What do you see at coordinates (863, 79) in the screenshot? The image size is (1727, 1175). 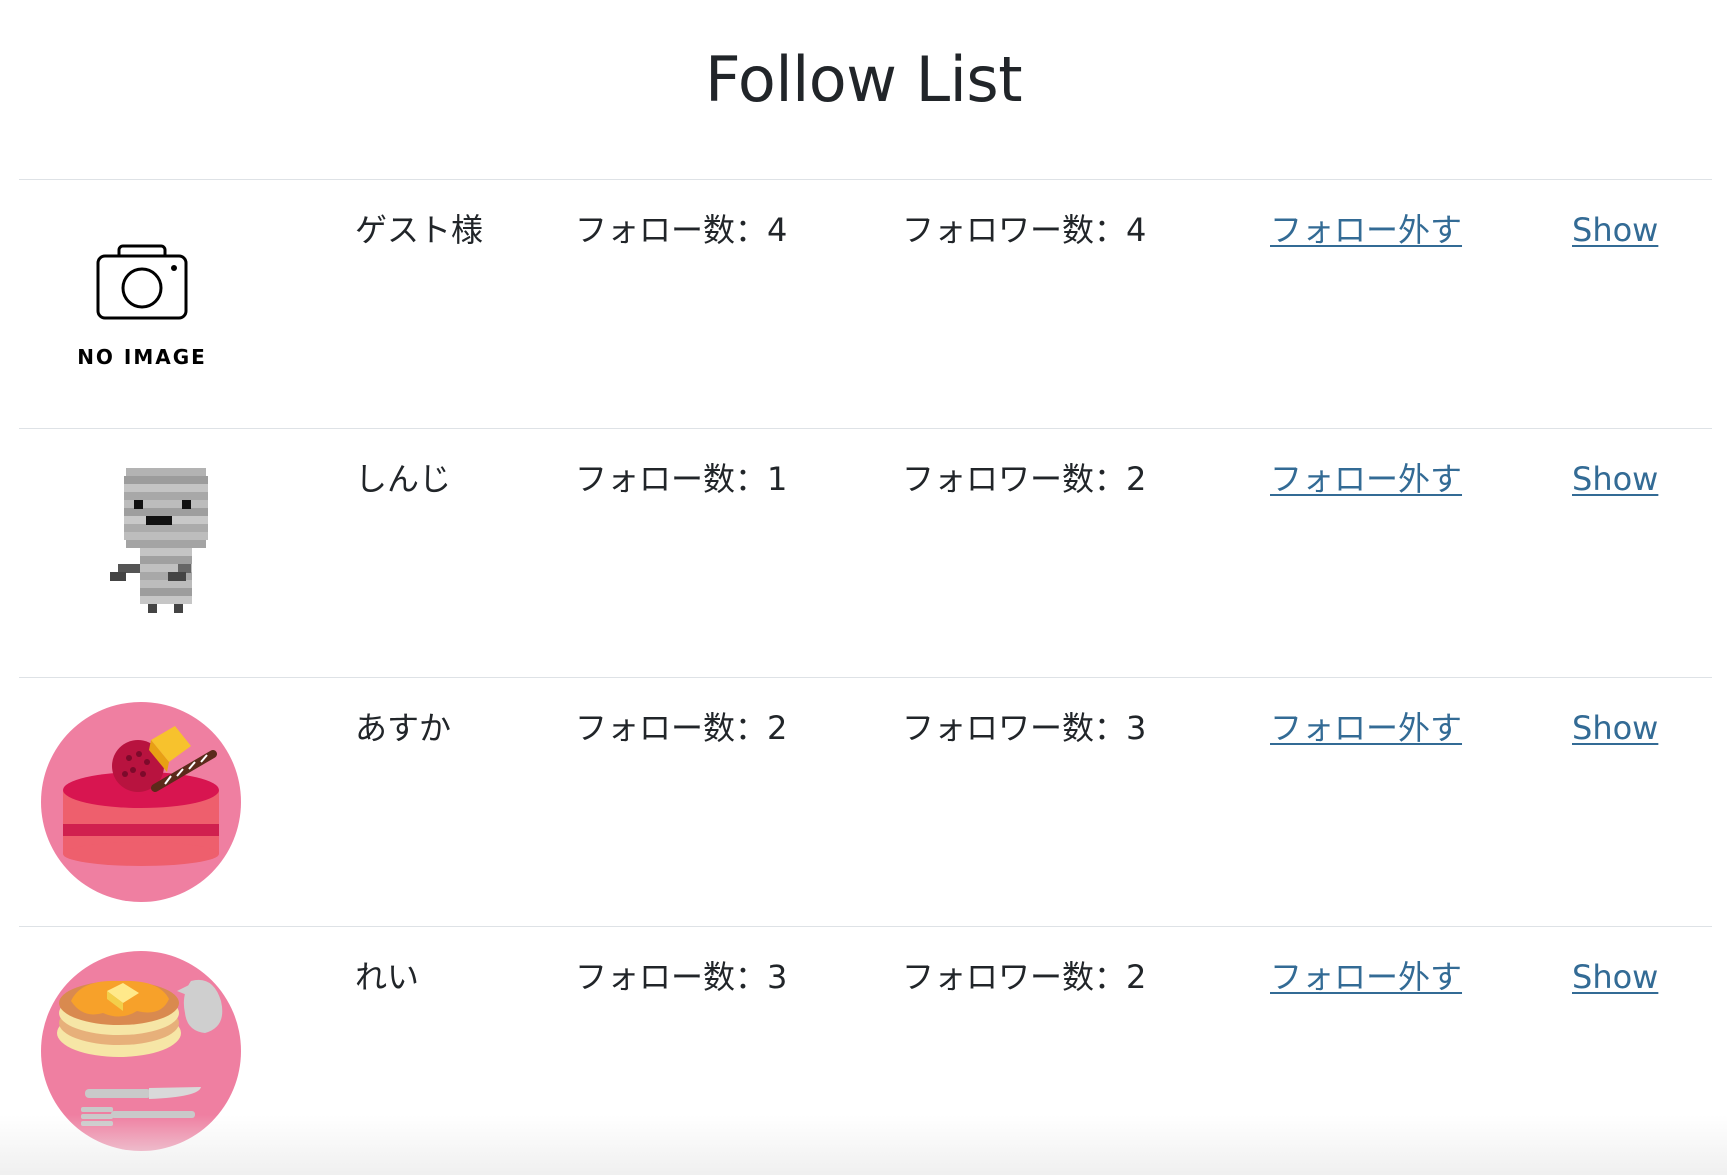 I see `page-title: Follow List` at bounding box center [863, 79].